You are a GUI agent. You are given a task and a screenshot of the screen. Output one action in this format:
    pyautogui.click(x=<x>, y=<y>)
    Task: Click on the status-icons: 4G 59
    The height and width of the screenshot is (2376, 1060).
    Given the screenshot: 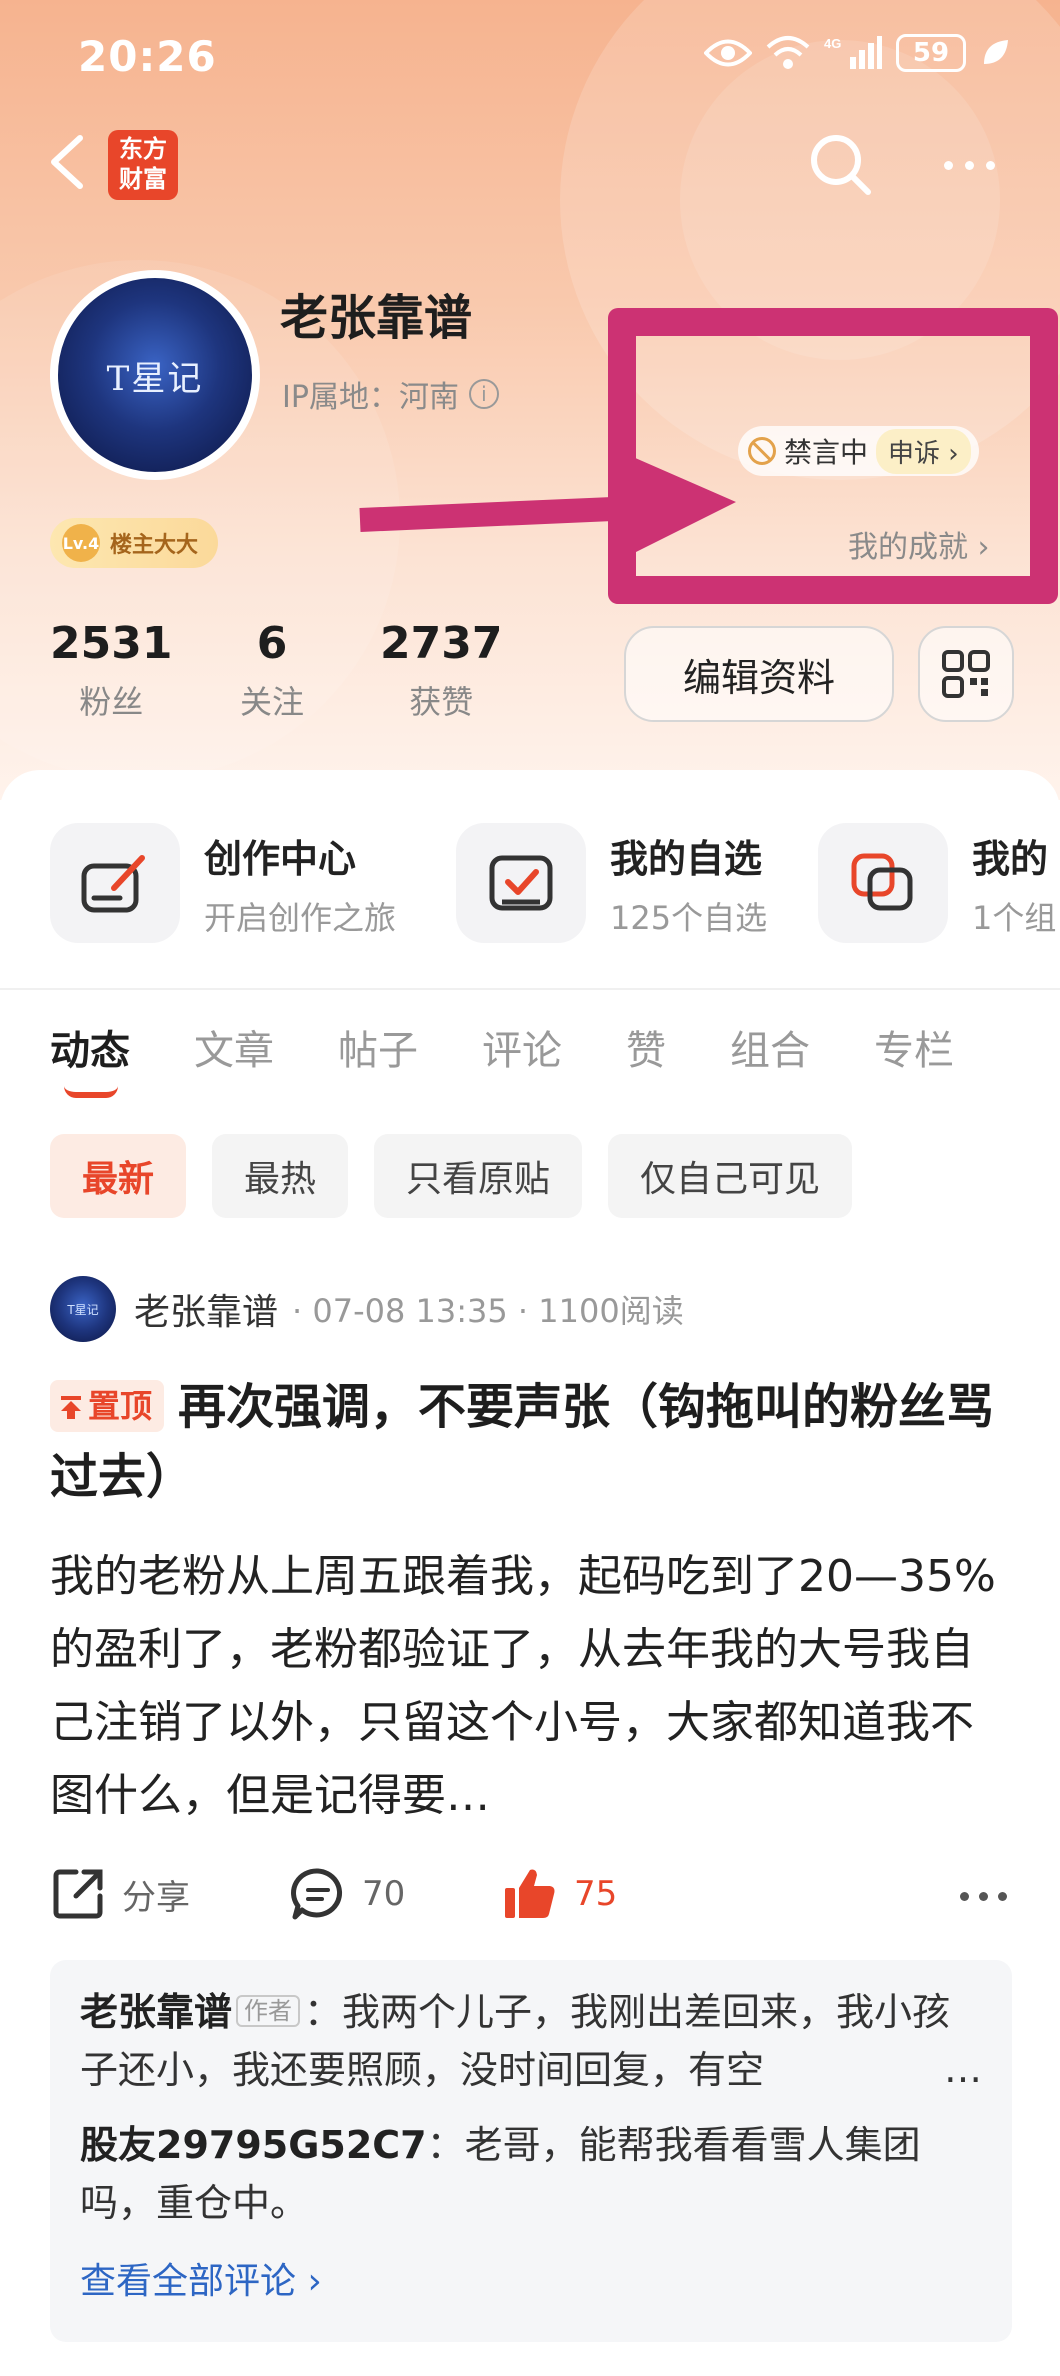 What is the action you would take?
    pyautogui.click(x=857, y=53)
    